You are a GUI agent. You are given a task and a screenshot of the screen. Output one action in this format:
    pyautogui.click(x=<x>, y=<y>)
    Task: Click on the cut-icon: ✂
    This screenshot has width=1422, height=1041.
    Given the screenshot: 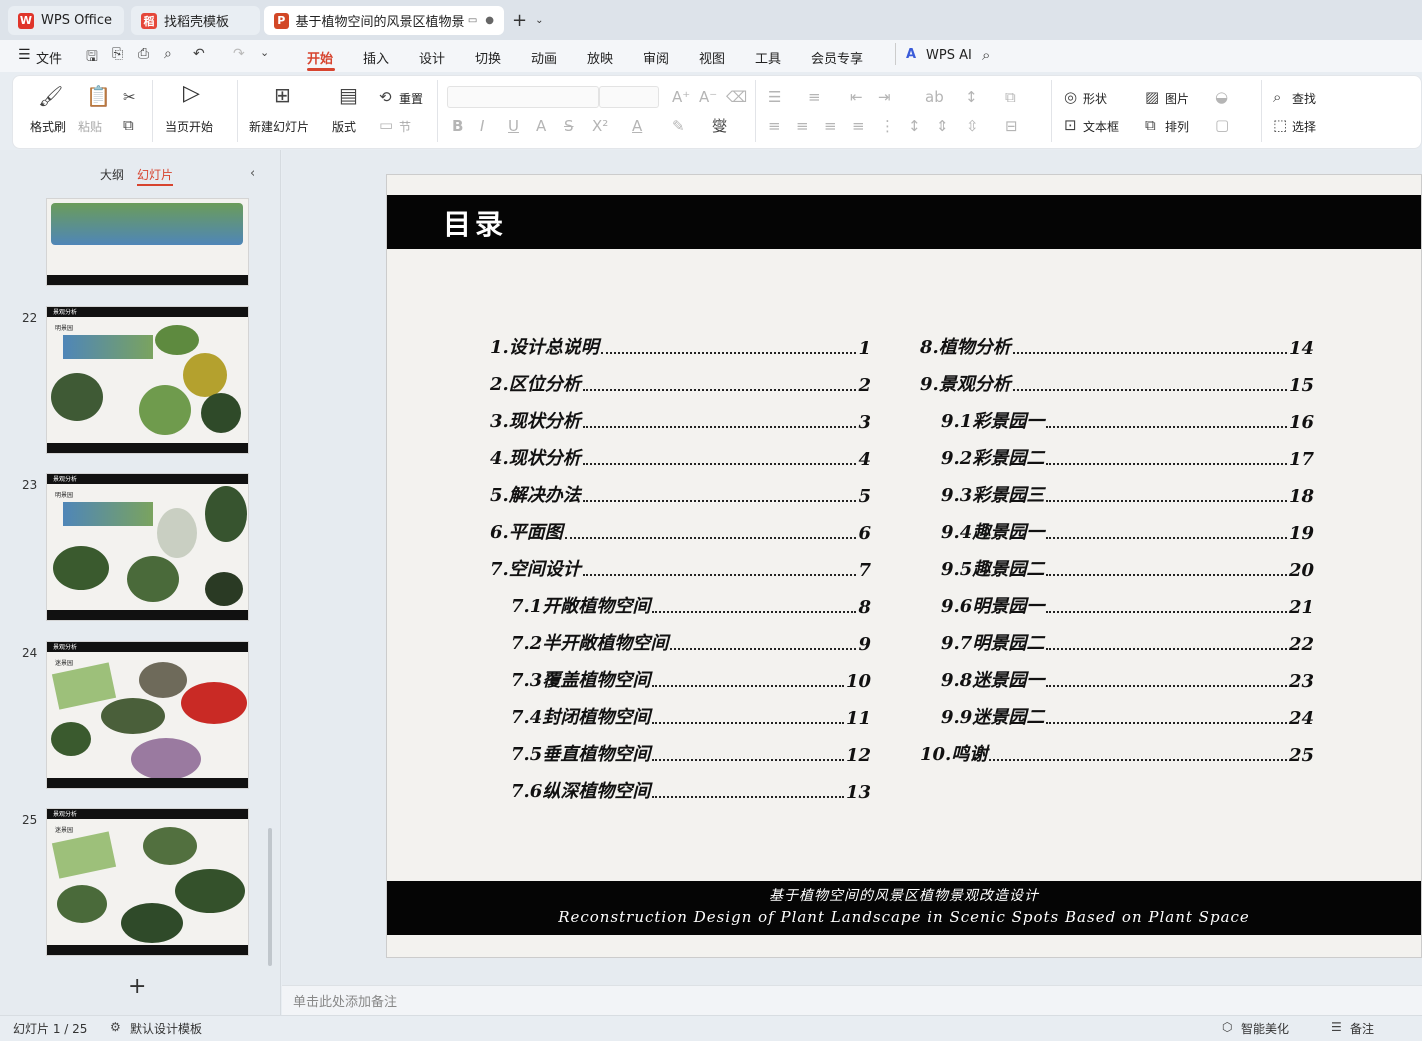 What is the action you would take?
    pyautogui.click(x=129, y=97)
    